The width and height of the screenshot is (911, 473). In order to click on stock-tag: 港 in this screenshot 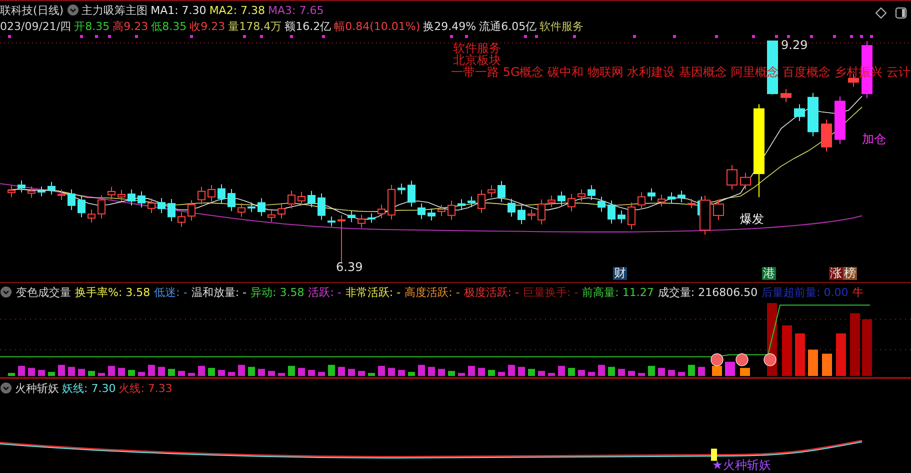, I will do `click(769, 273)`.